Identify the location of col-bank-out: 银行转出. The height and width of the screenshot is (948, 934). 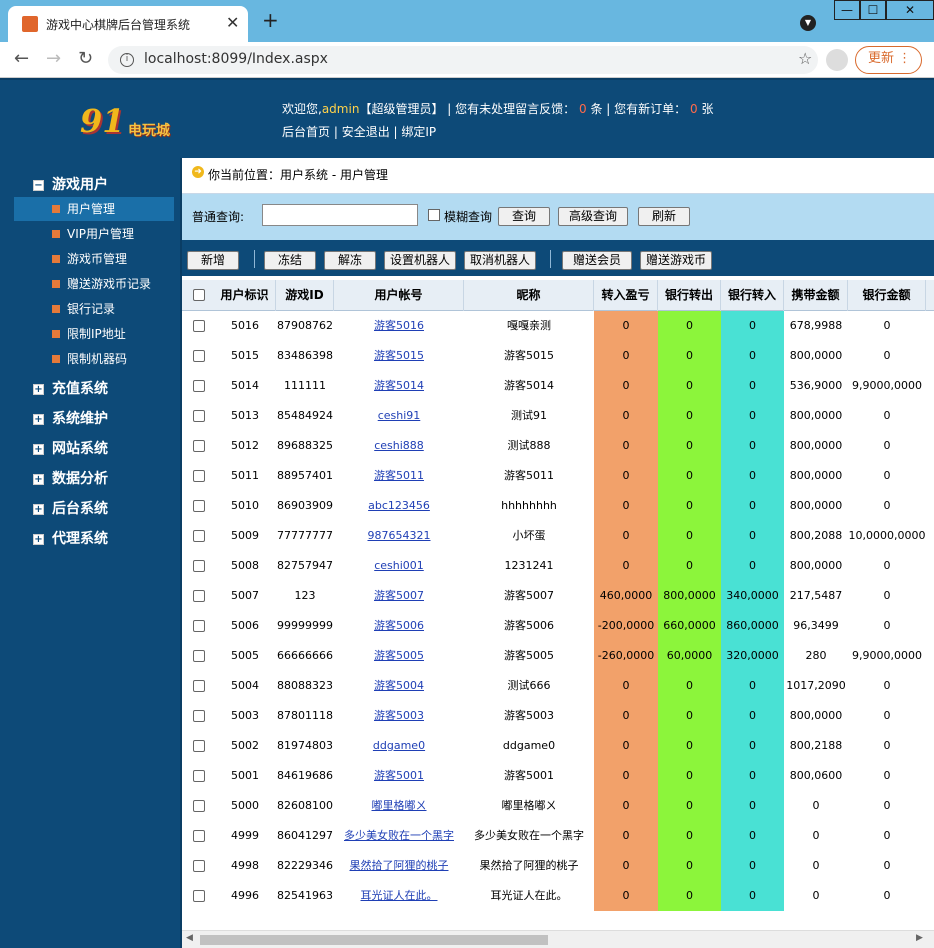
(689, 295).